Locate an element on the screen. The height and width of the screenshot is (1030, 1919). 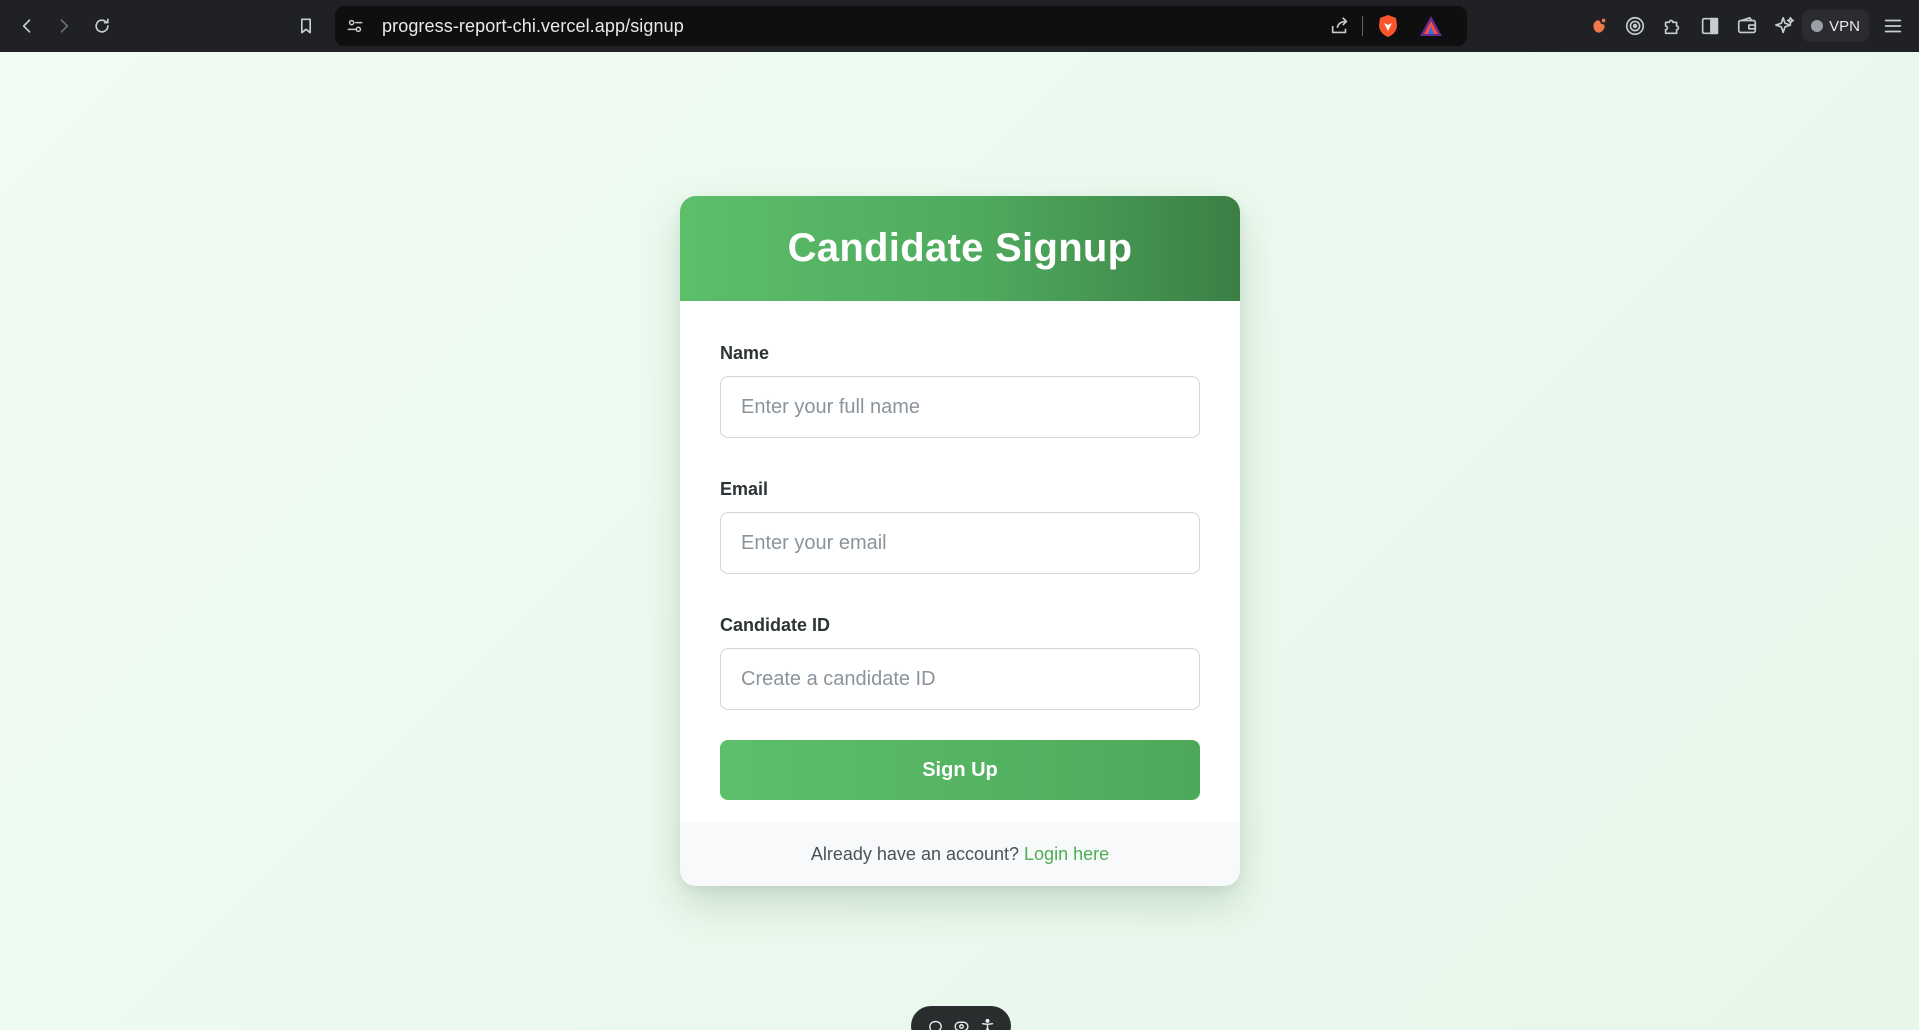
leo-icon is located at coordinates (1599, 26).